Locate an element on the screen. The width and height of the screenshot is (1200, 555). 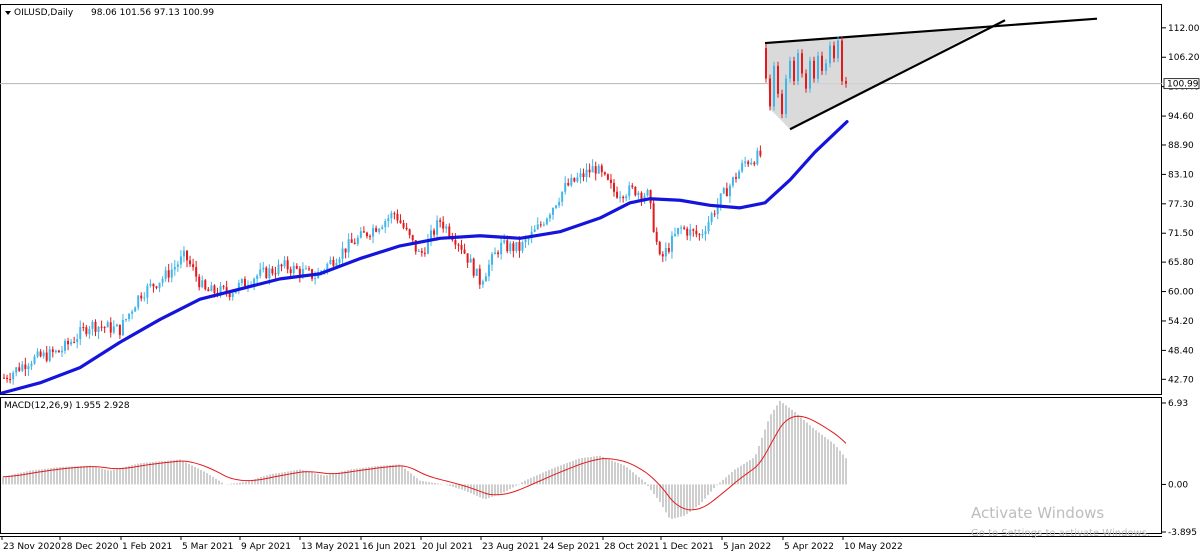
time-tick-label: 23 Aug 2021 is located at coordinates (511, 547).